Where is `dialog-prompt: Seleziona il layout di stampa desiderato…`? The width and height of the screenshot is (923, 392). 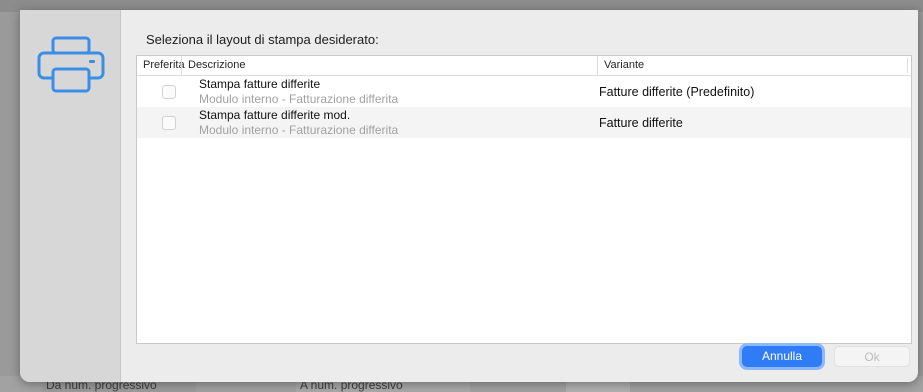 dialog-prompt: Seleziona il layout di stampa desiderato… is located at coordinates (262, 39).